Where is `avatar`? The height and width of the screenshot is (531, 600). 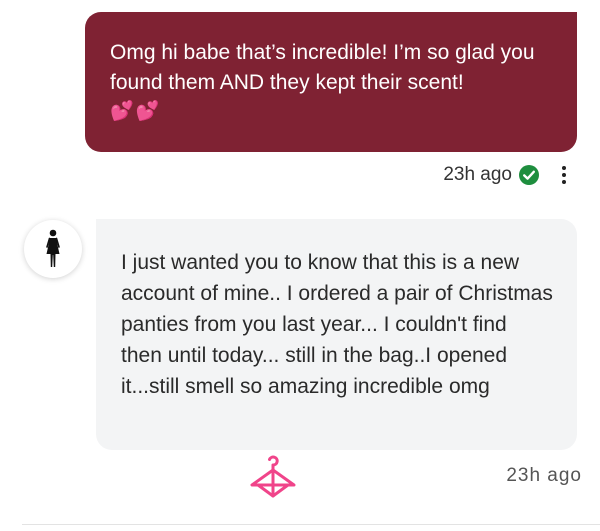 avatar is located at coordinates (53, 249).